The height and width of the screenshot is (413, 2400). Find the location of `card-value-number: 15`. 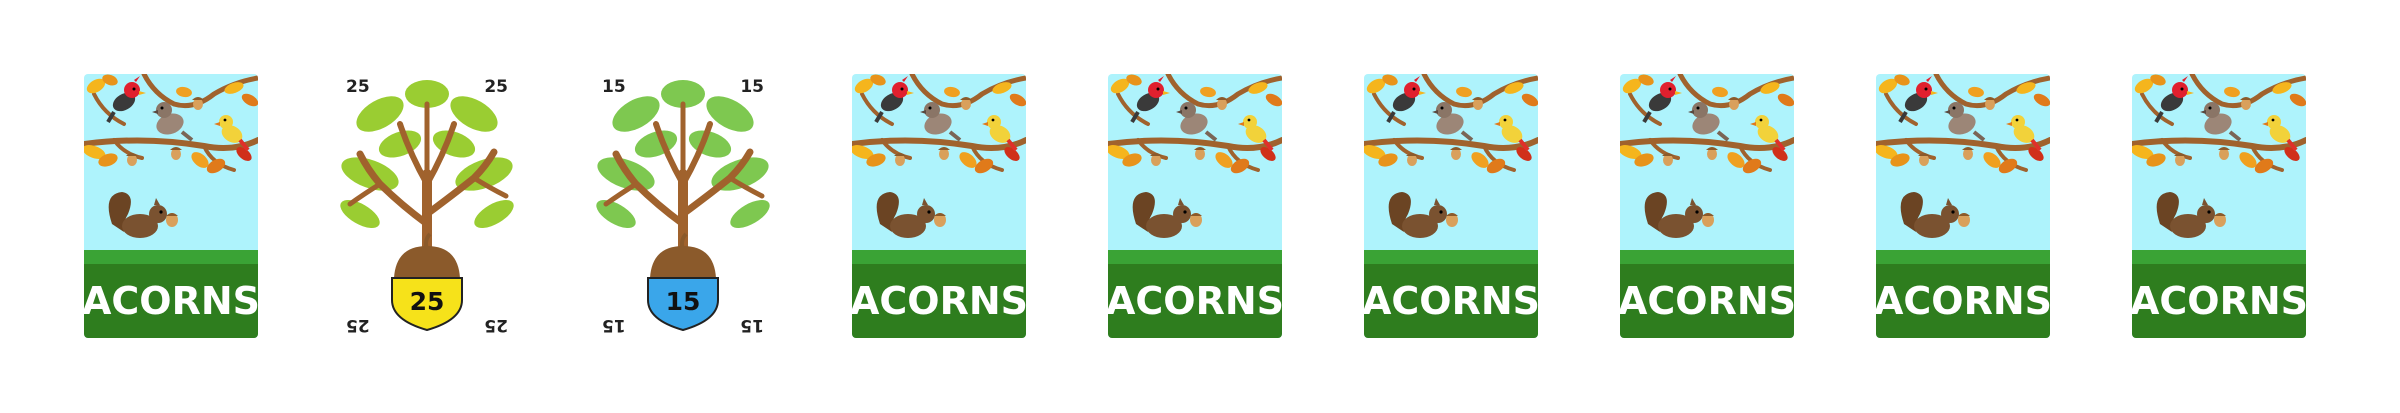

card-value-number: 15 is located at coordinates (683, 301).